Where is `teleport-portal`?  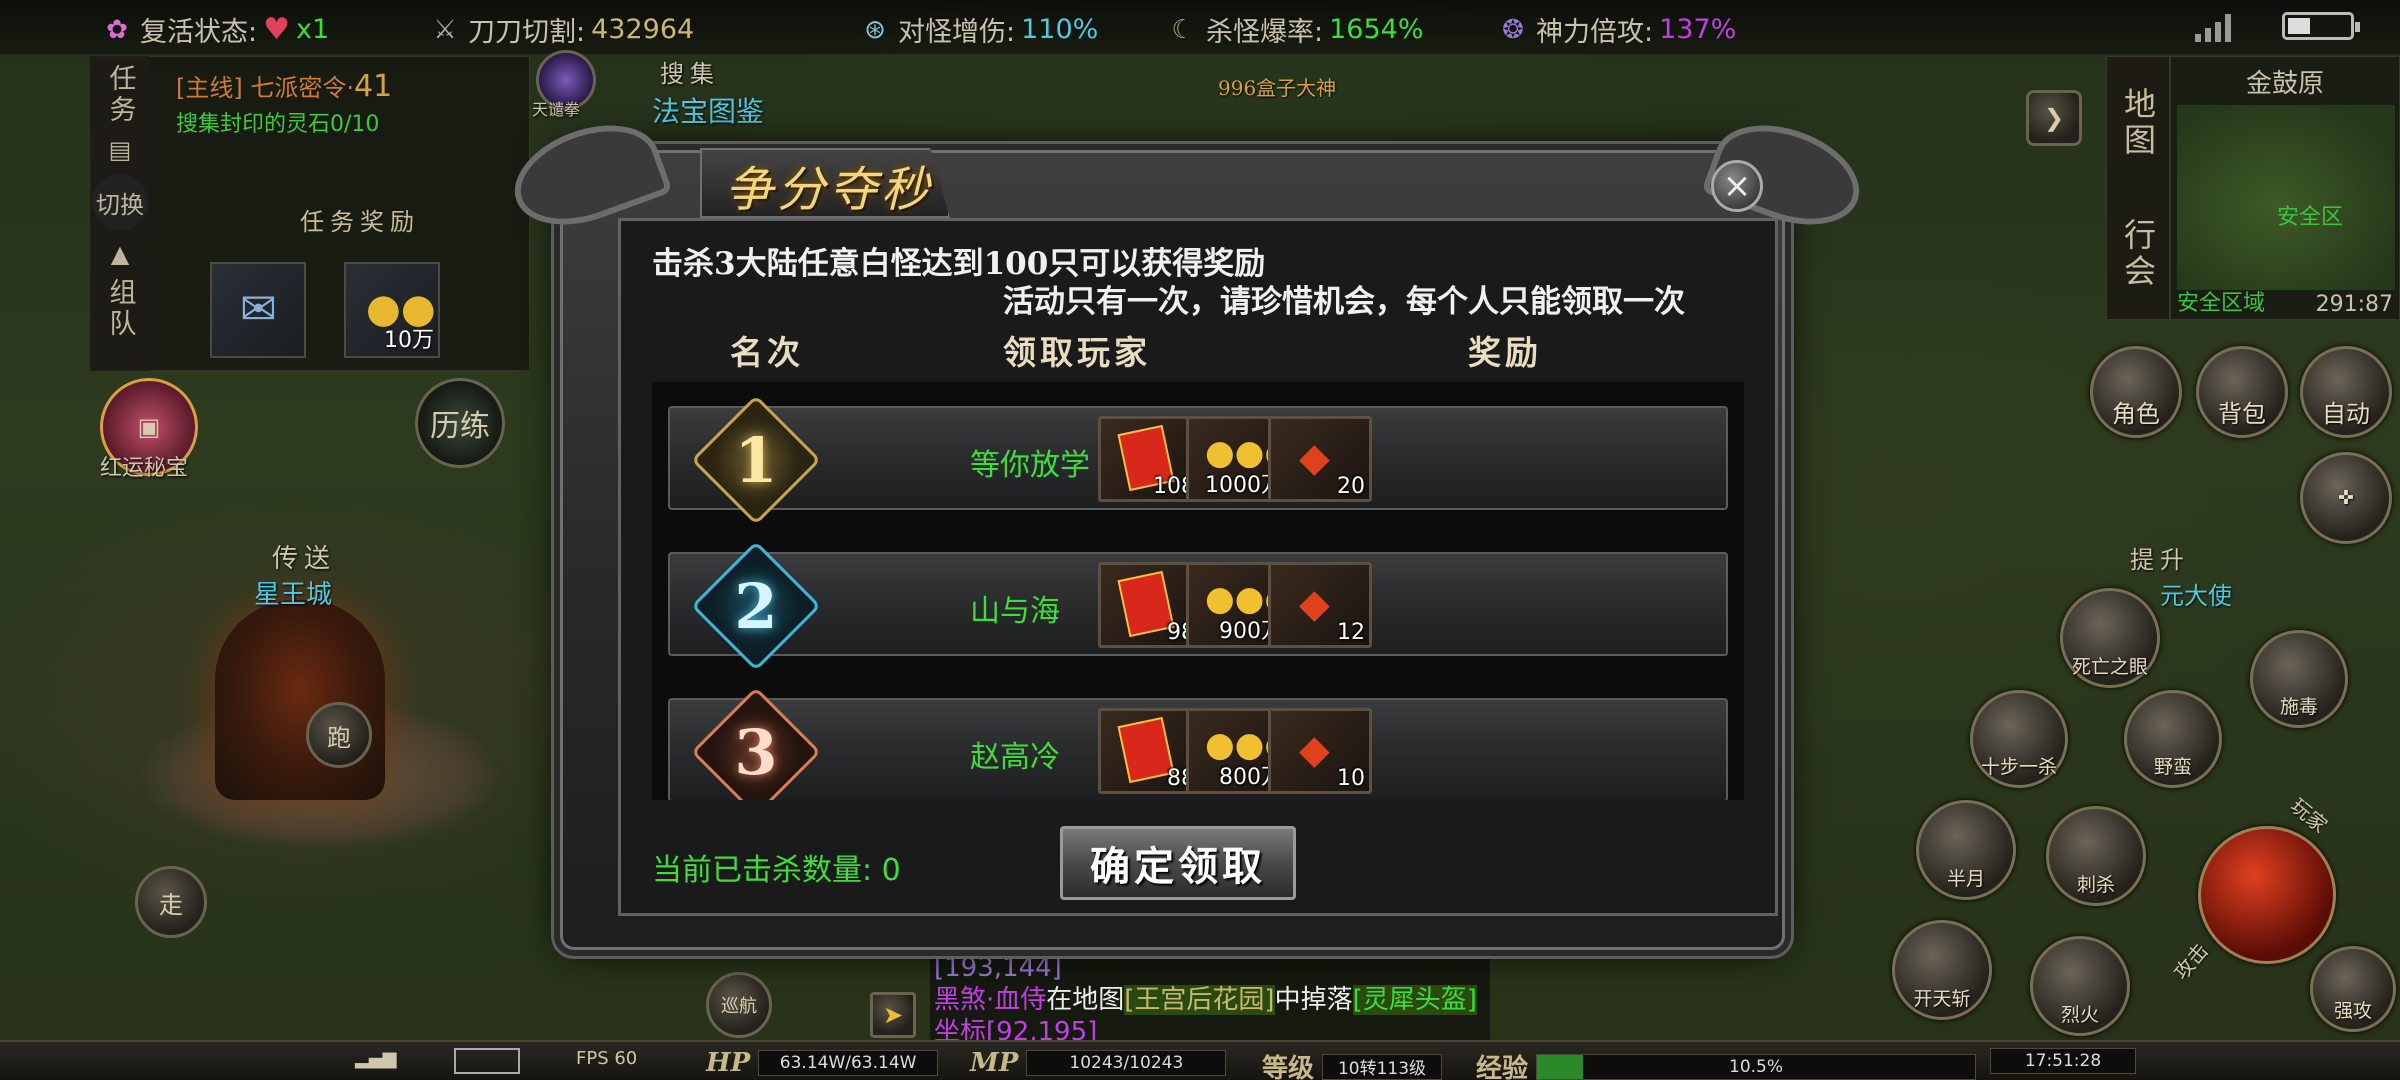
teleport-portal is located at coordinates (300, 700).